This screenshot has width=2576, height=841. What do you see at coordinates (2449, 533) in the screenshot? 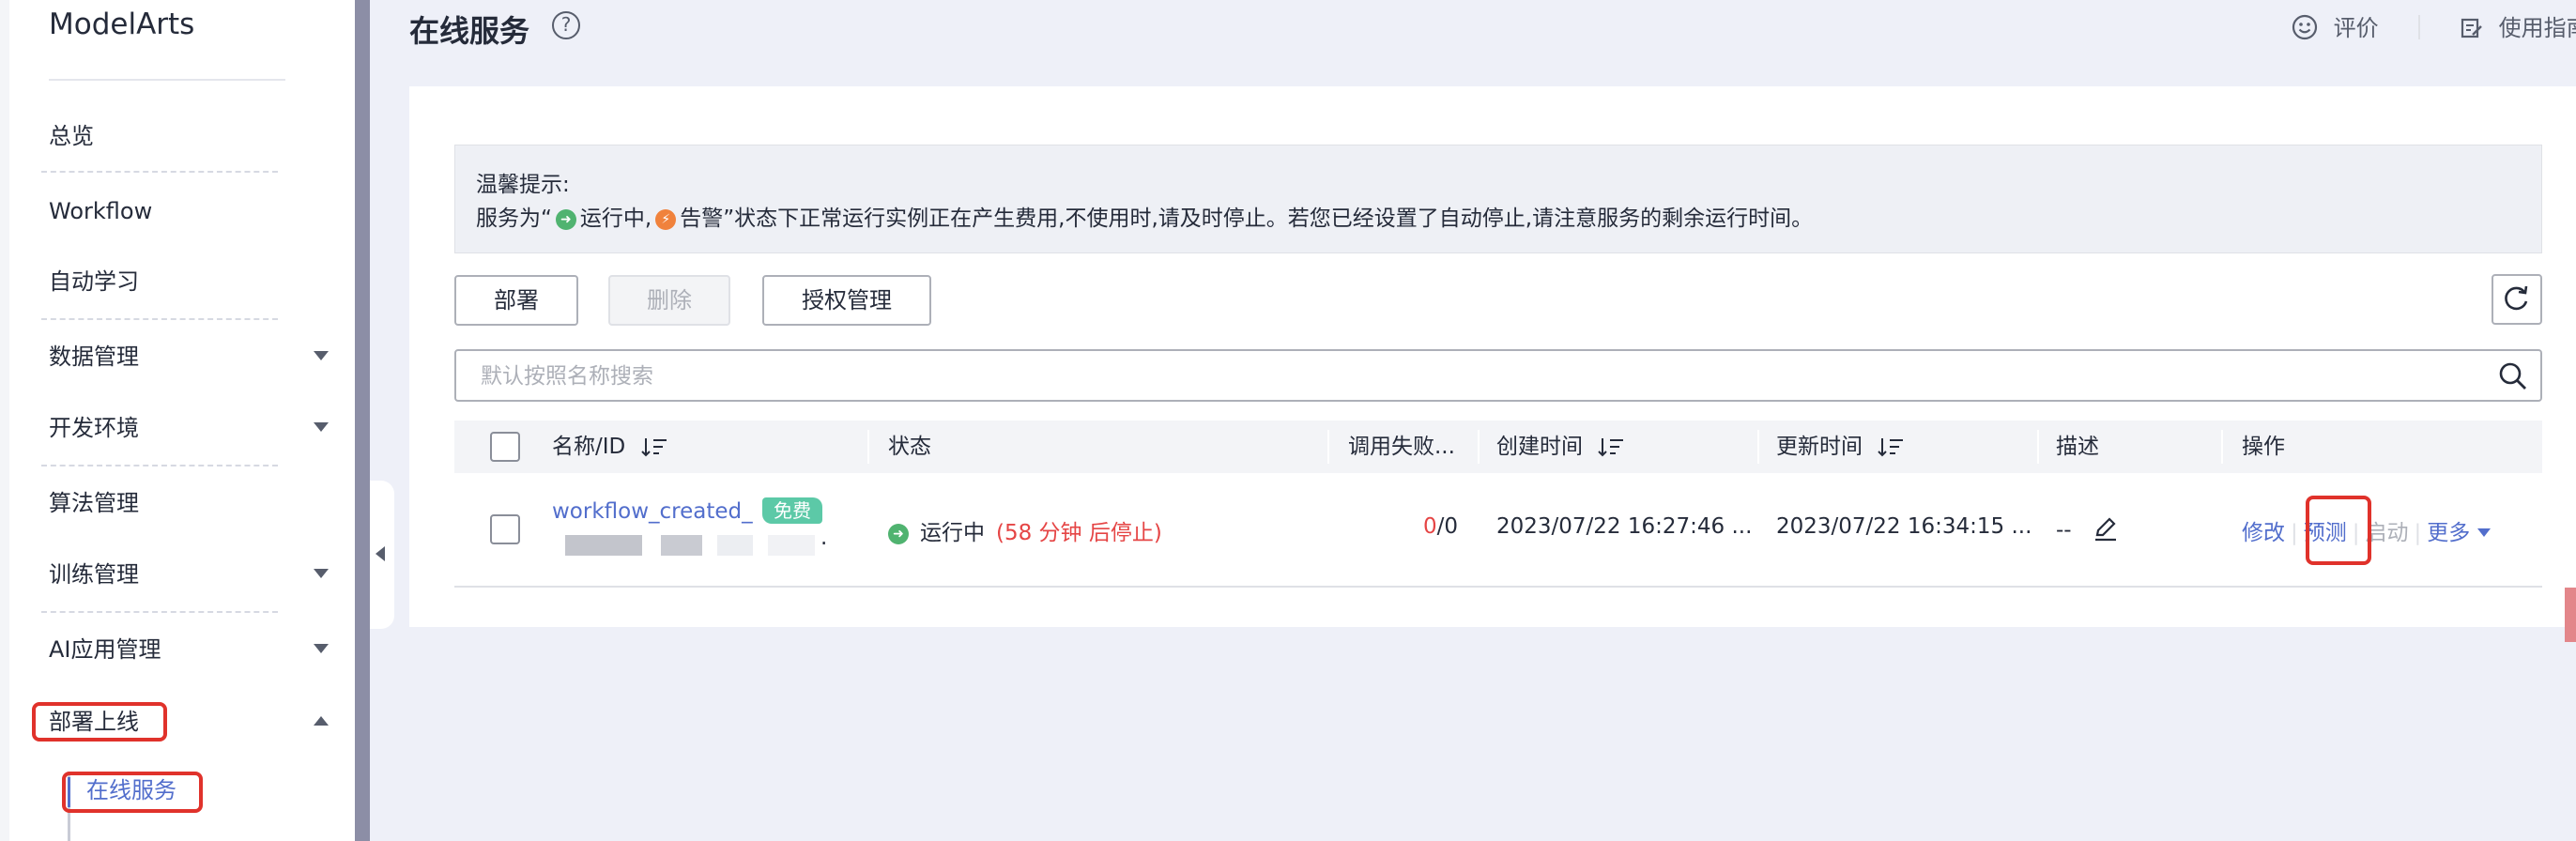
I see `more-label: 更多` at bounding box center [2449, 533].